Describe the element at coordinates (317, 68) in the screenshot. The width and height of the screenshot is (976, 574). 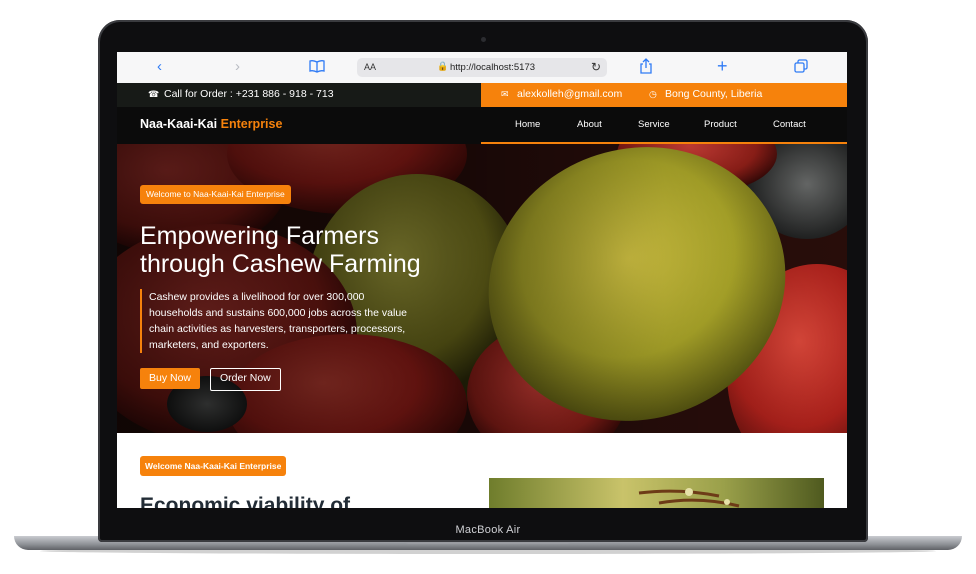
I see `bookmarks-icon` at that location.